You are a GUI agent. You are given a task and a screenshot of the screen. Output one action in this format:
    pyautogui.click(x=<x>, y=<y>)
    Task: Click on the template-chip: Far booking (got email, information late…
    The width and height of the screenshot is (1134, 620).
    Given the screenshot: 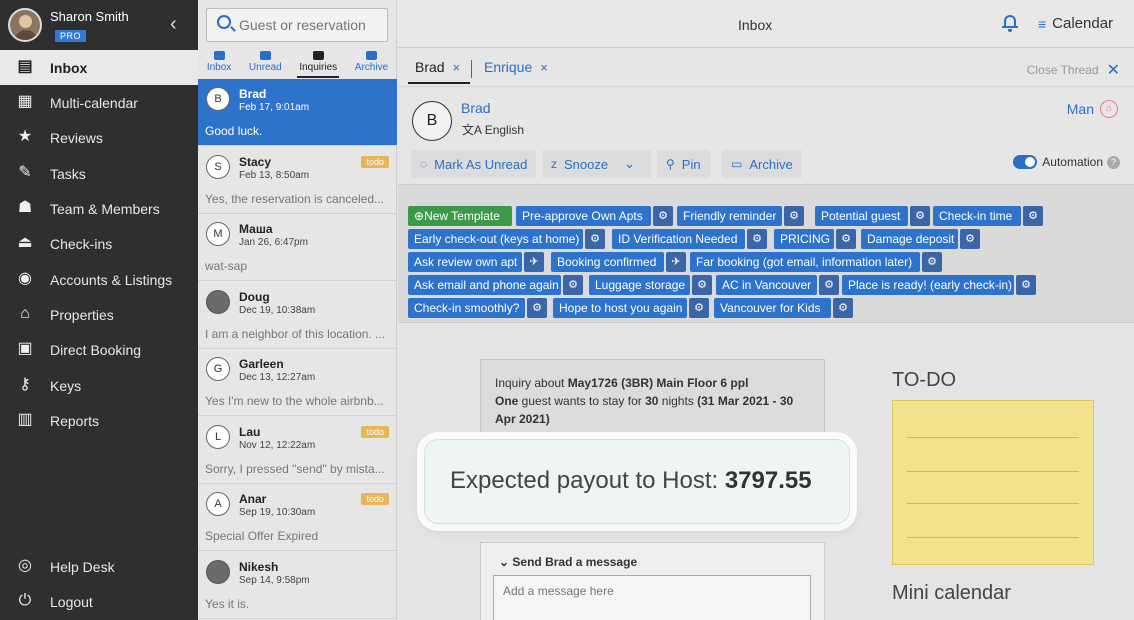 What is the action you would take?
    pyautogui.click(x=805, y=262)
    